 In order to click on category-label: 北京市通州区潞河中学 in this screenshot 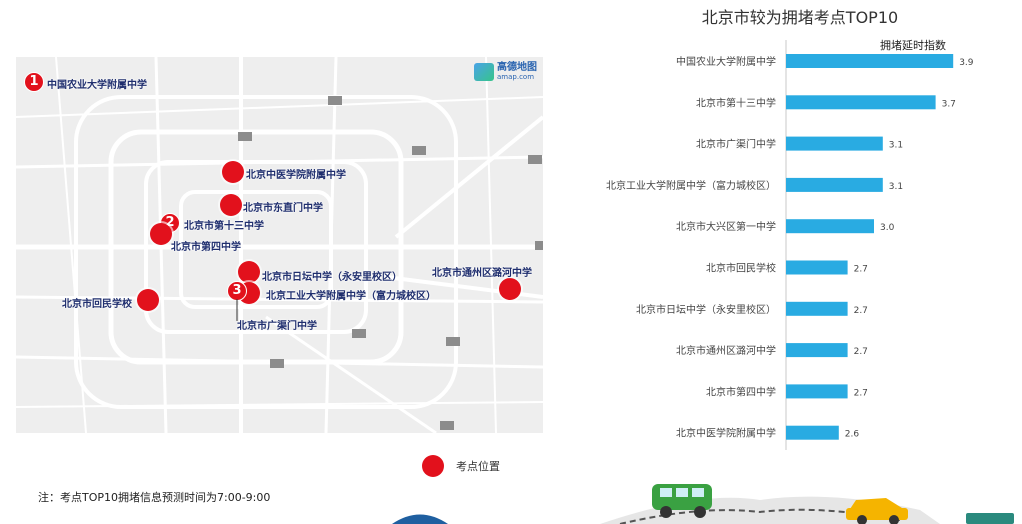, I will do `click(726, 350)`.